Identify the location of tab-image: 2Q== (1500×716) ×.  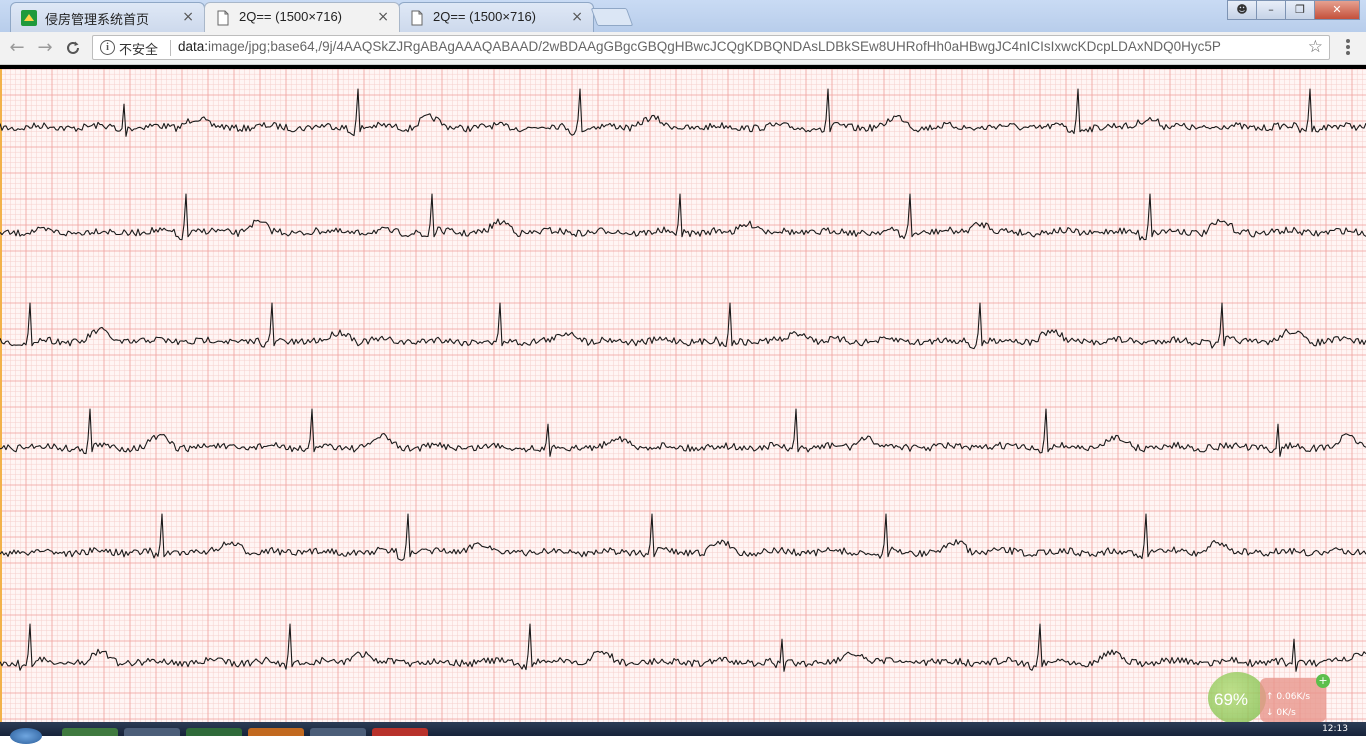
(496, 17).